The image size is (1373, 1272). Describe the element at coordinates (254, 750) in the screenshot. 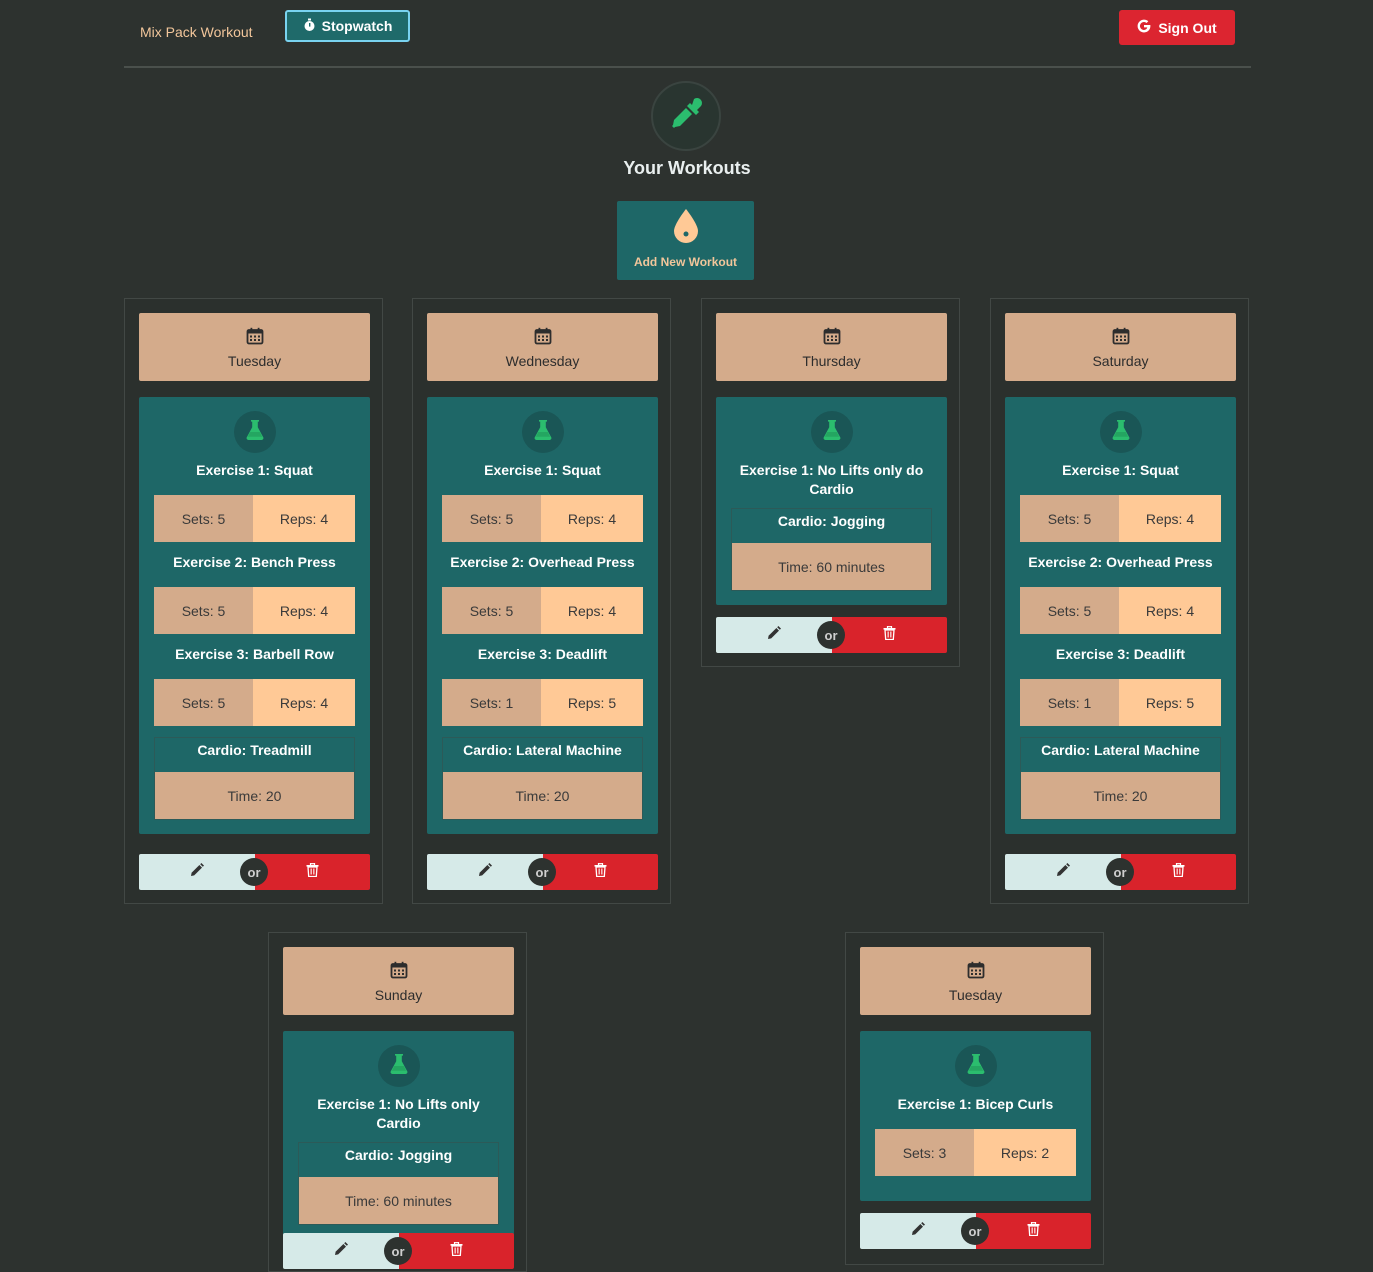

I see `cardio-title: Cardio: Treadmill` at that location.